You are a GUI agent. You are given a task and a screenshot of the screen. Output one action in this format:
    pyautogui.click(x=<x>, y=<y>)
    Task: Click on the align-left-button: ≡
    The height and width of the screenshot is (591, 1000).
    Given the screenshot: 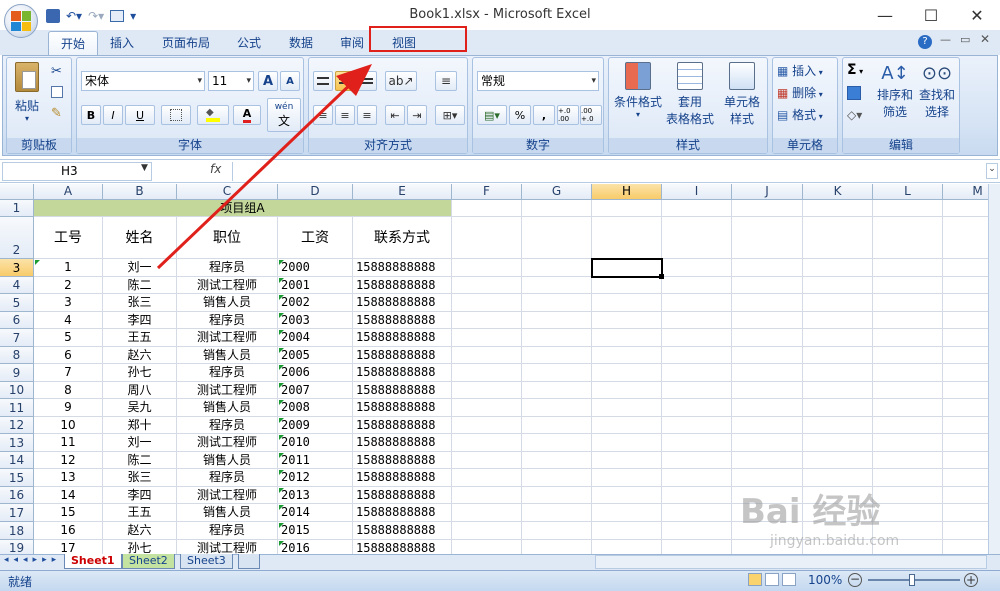 What is the action you would take?
    pyautogui.click(x=323, y=115)
    